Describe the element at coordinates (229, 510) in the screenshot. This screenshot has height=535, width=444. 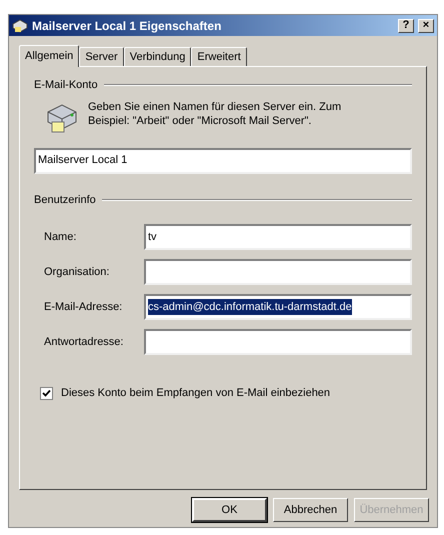
I see `dialog-button: OK` at that location.